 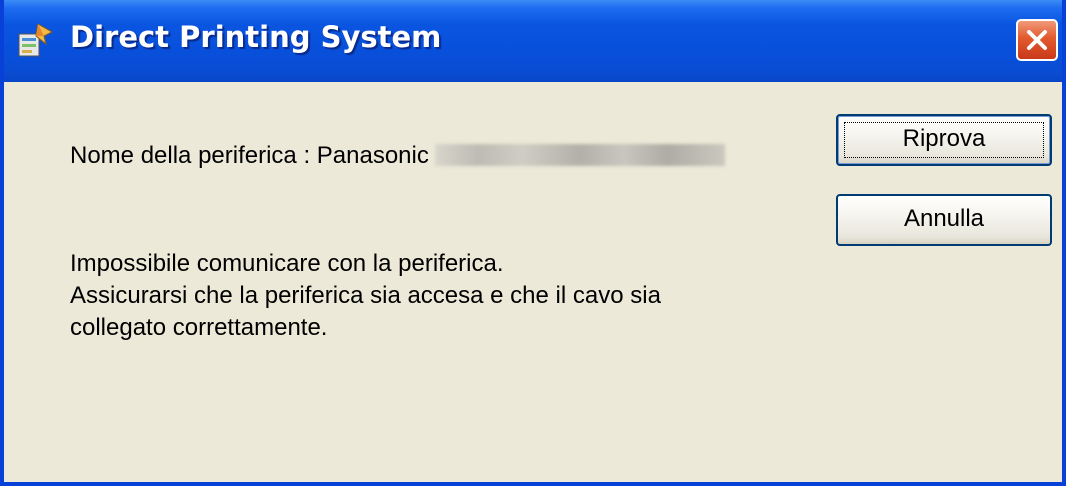 What do you see at coordinates (249, 155) in the screenshot?
I see `device-label: Nome della periferica : Panasonic` at bounding box center [249, 155].